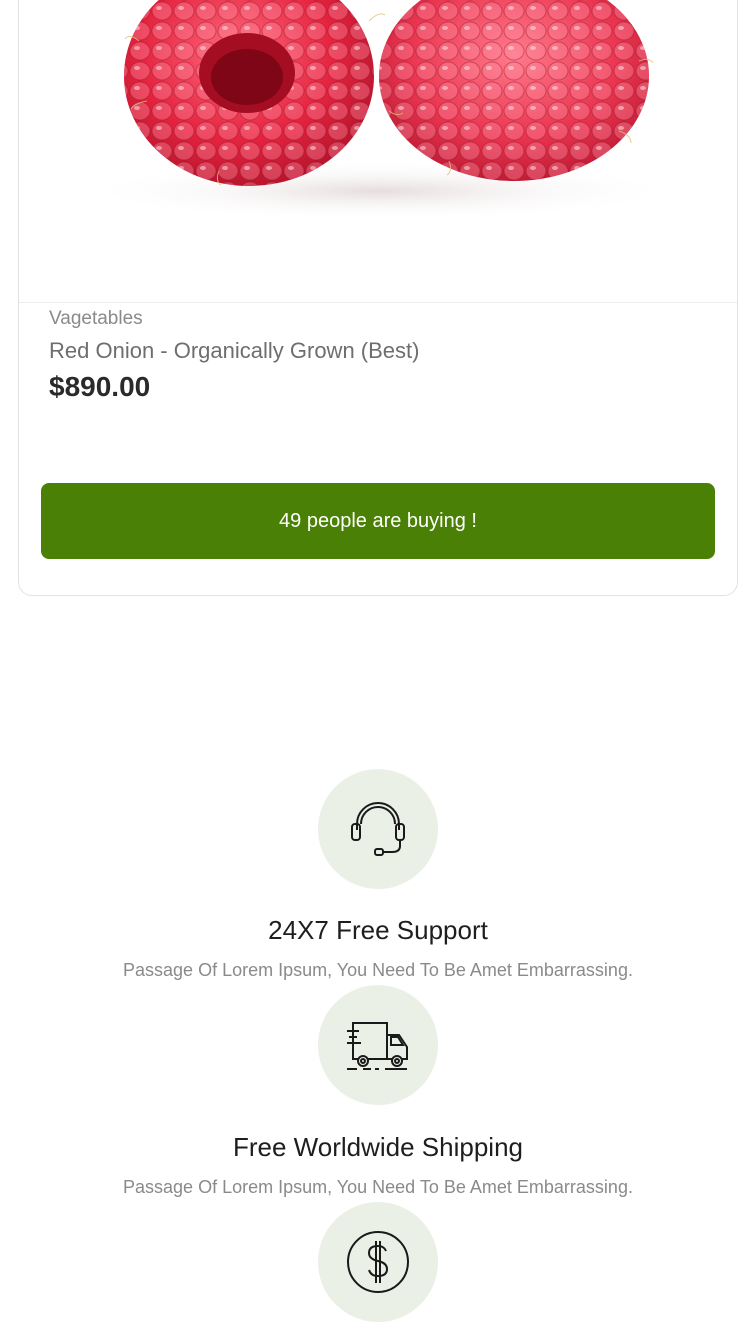 The width and height of the screenshot is (756, 1338). Describe the element at coordinates (379, 110) in the screenshot. I see `raspberry-image` at that location.